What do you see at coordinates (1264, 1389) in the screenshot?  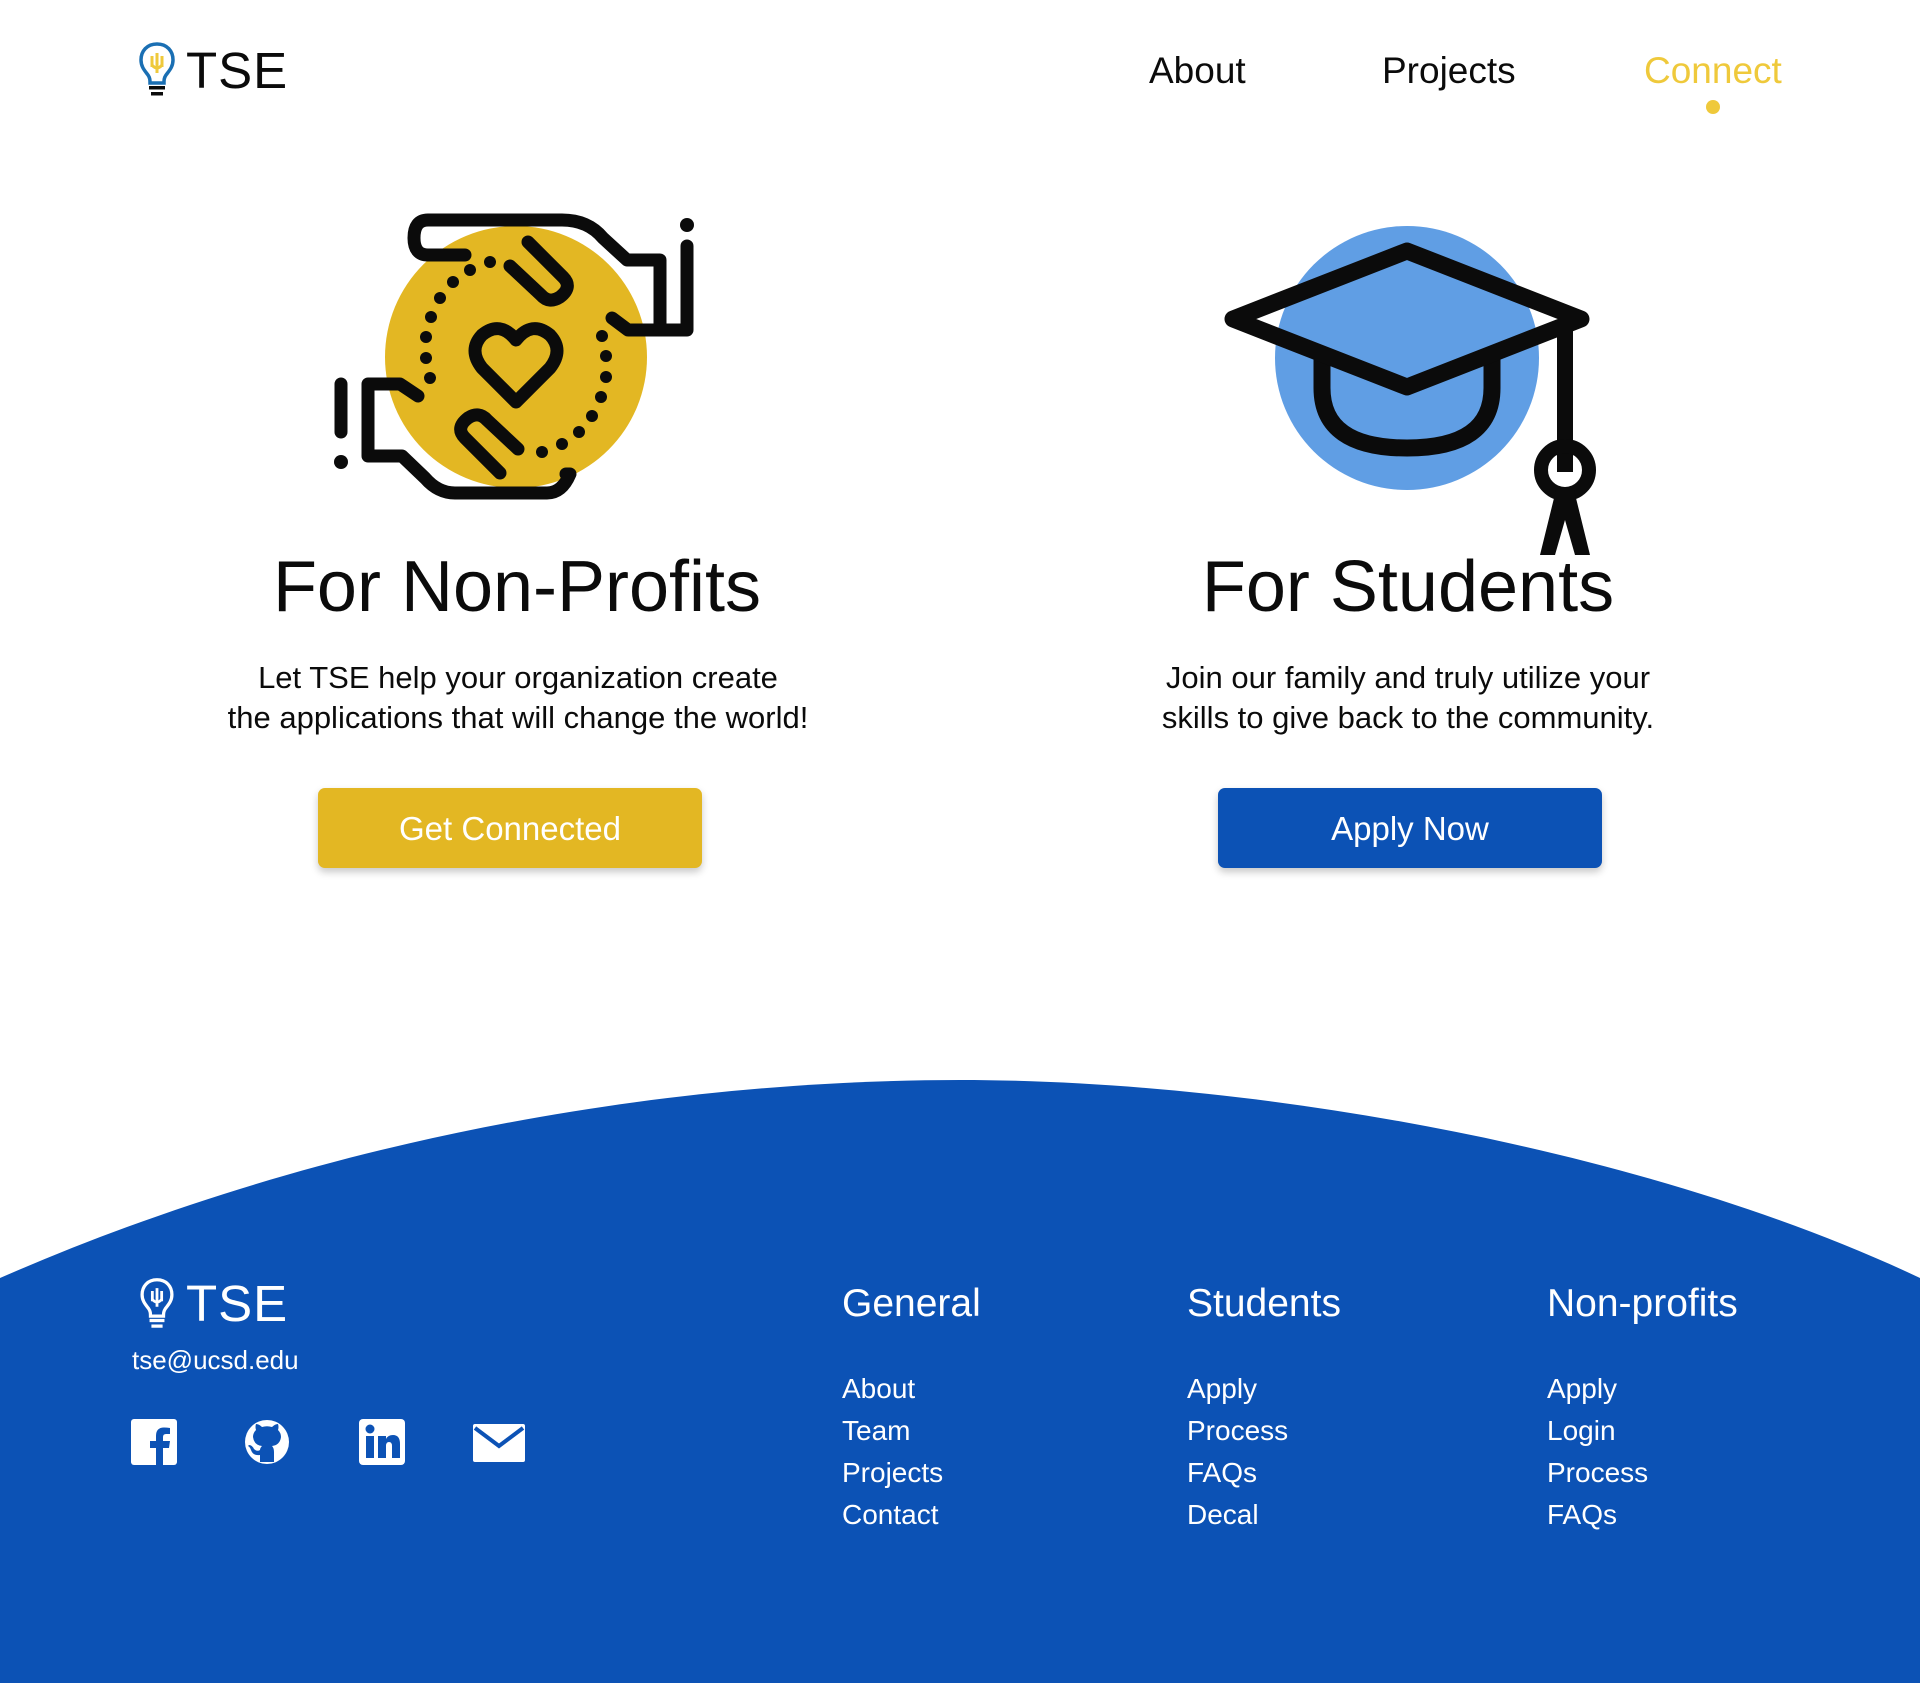 I see `footer-link-students-apply: Apply` at bounding box center [1264, 1389].